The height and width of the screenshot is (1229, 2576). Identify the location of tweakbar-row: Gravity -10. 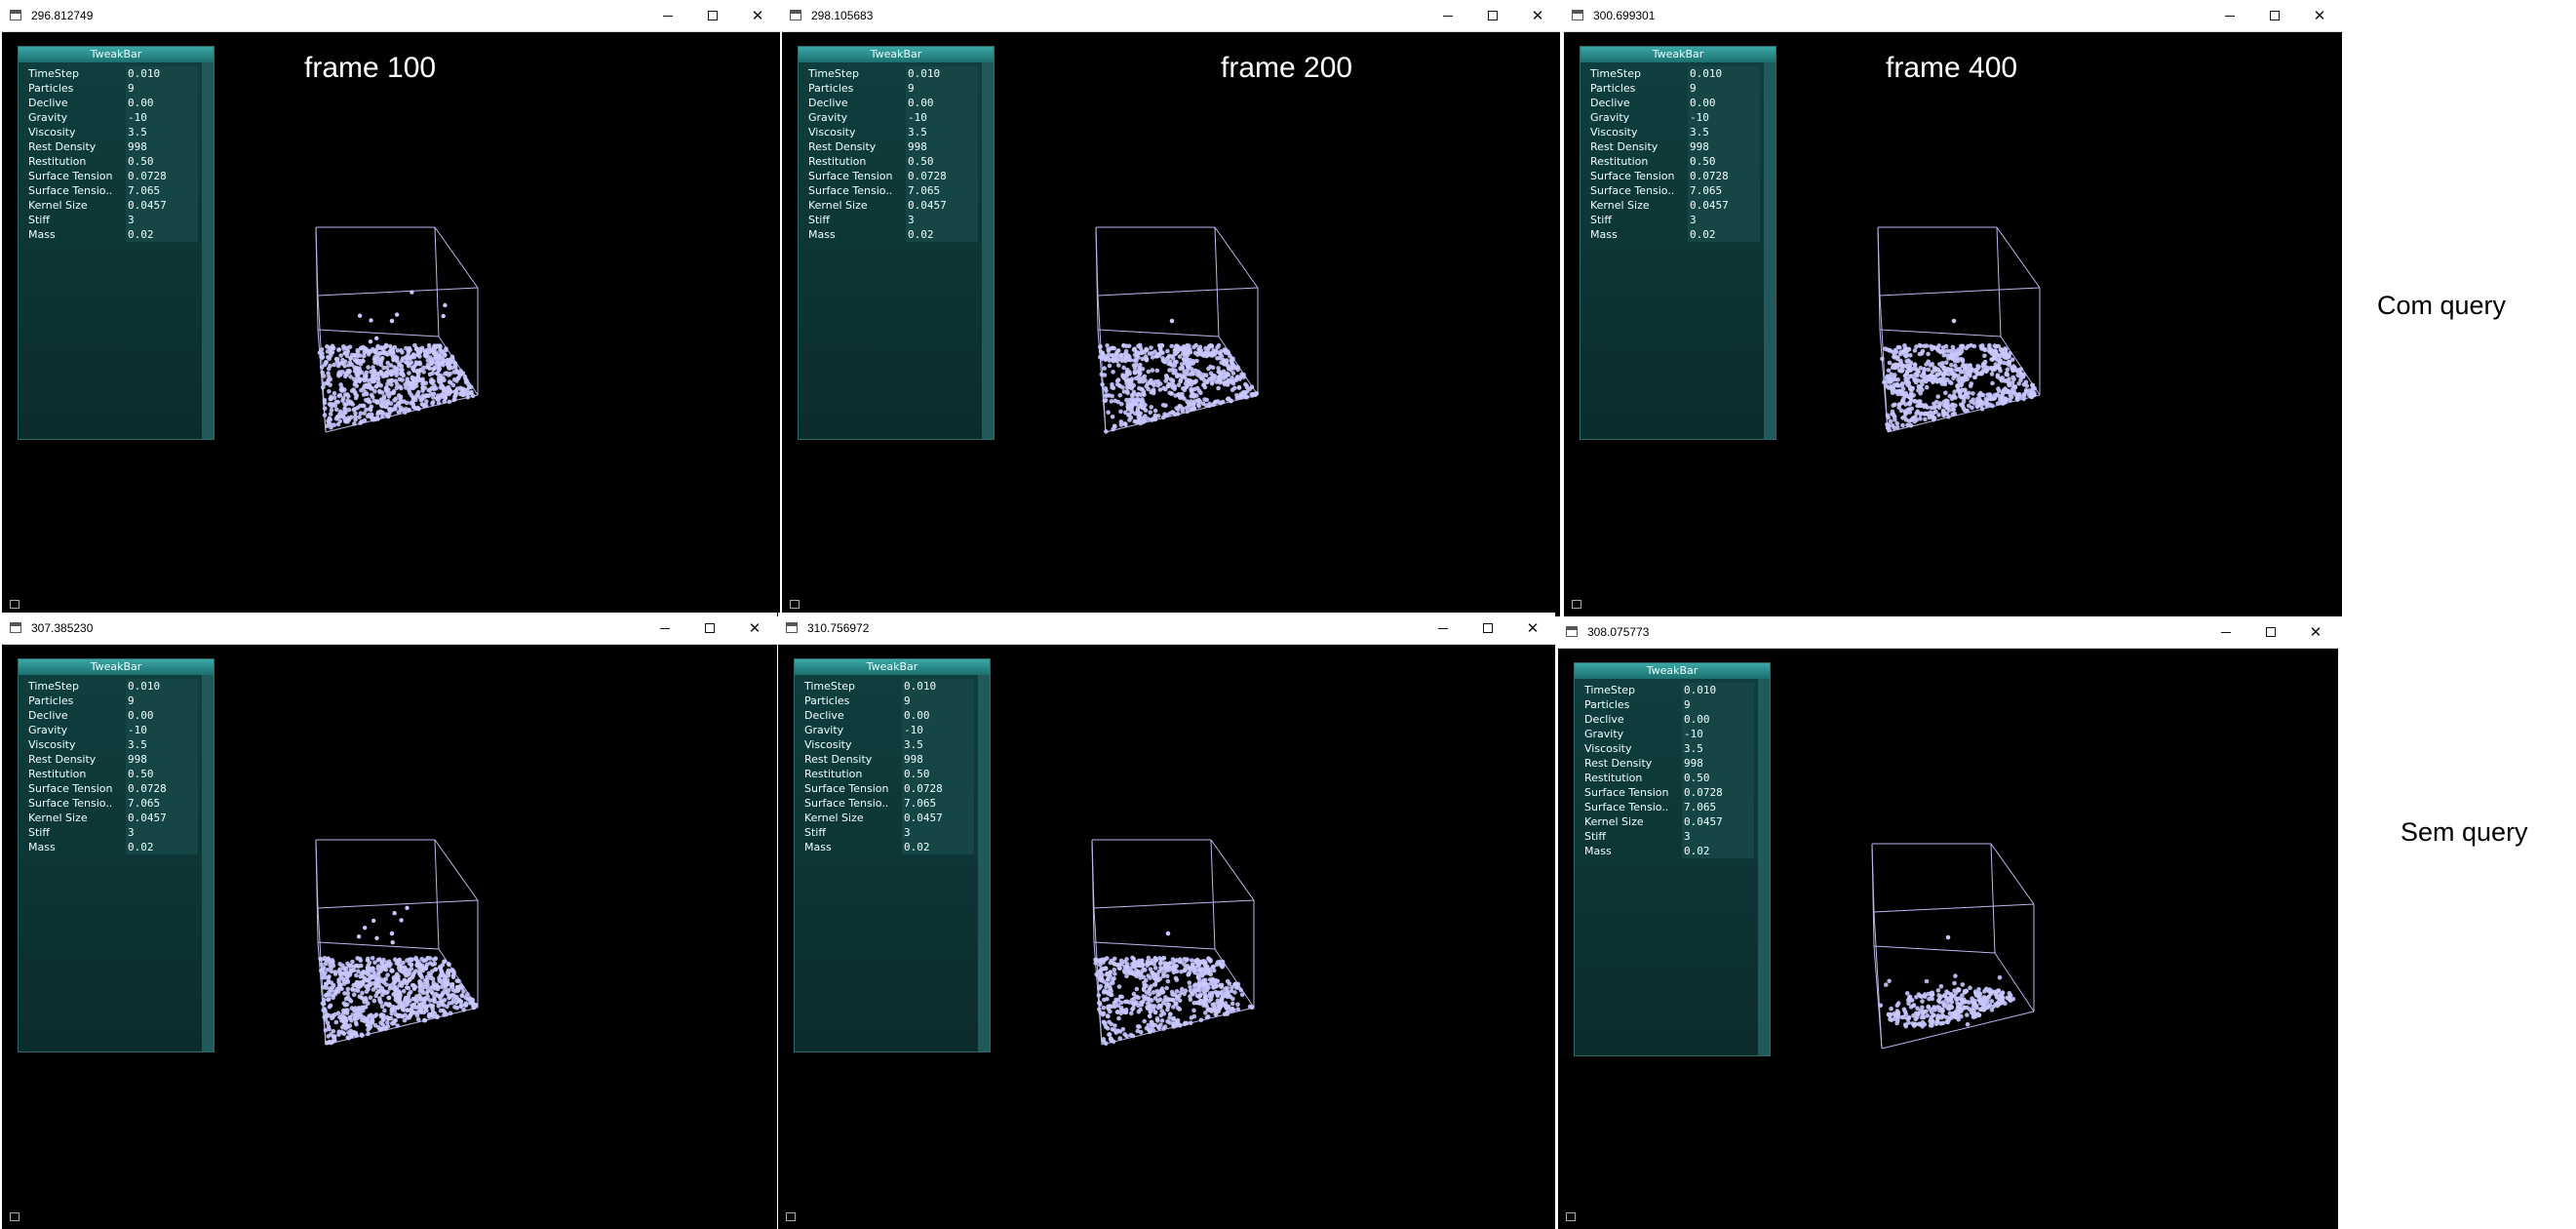
(893, 117).